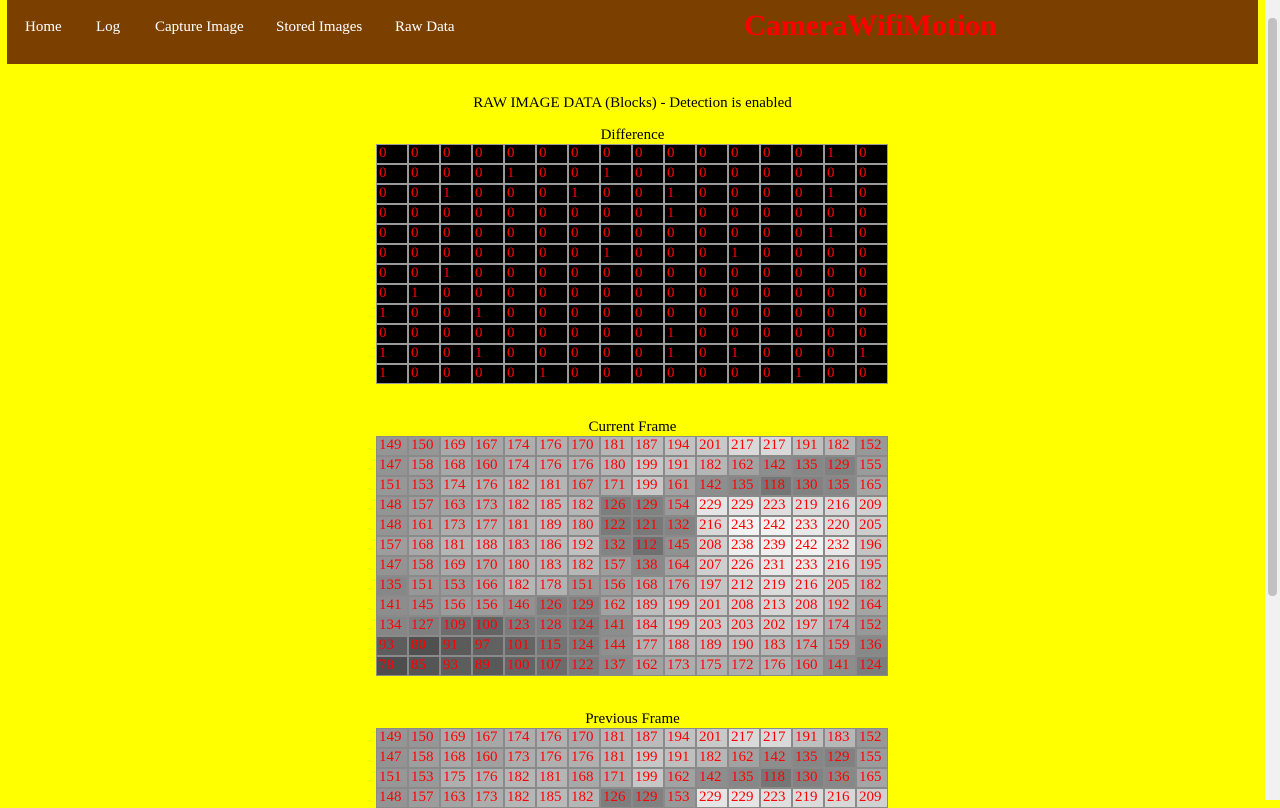  What do you see at coordinates (456, 546) in the screenshot?
I see `current-frame-cell: 181` at bounding box center [456, 546].